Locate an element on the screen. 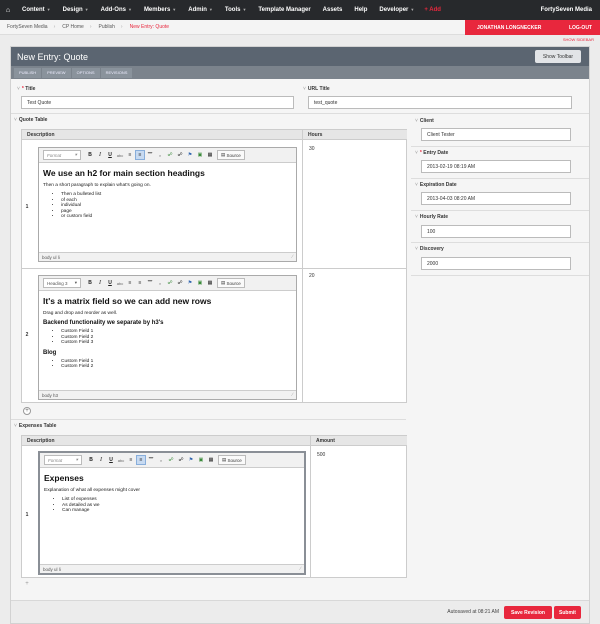  hourly-rate-input: 100 is located at coordinates (496, 231).